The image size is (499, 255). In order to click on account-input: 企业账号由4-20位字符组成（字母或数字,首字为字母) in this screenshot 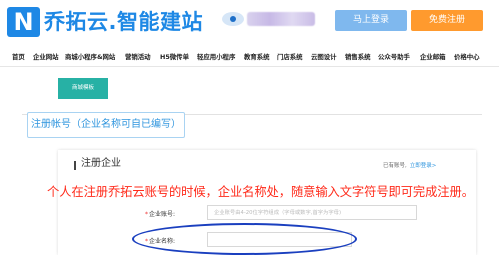, I will do `click(312, 212)`.